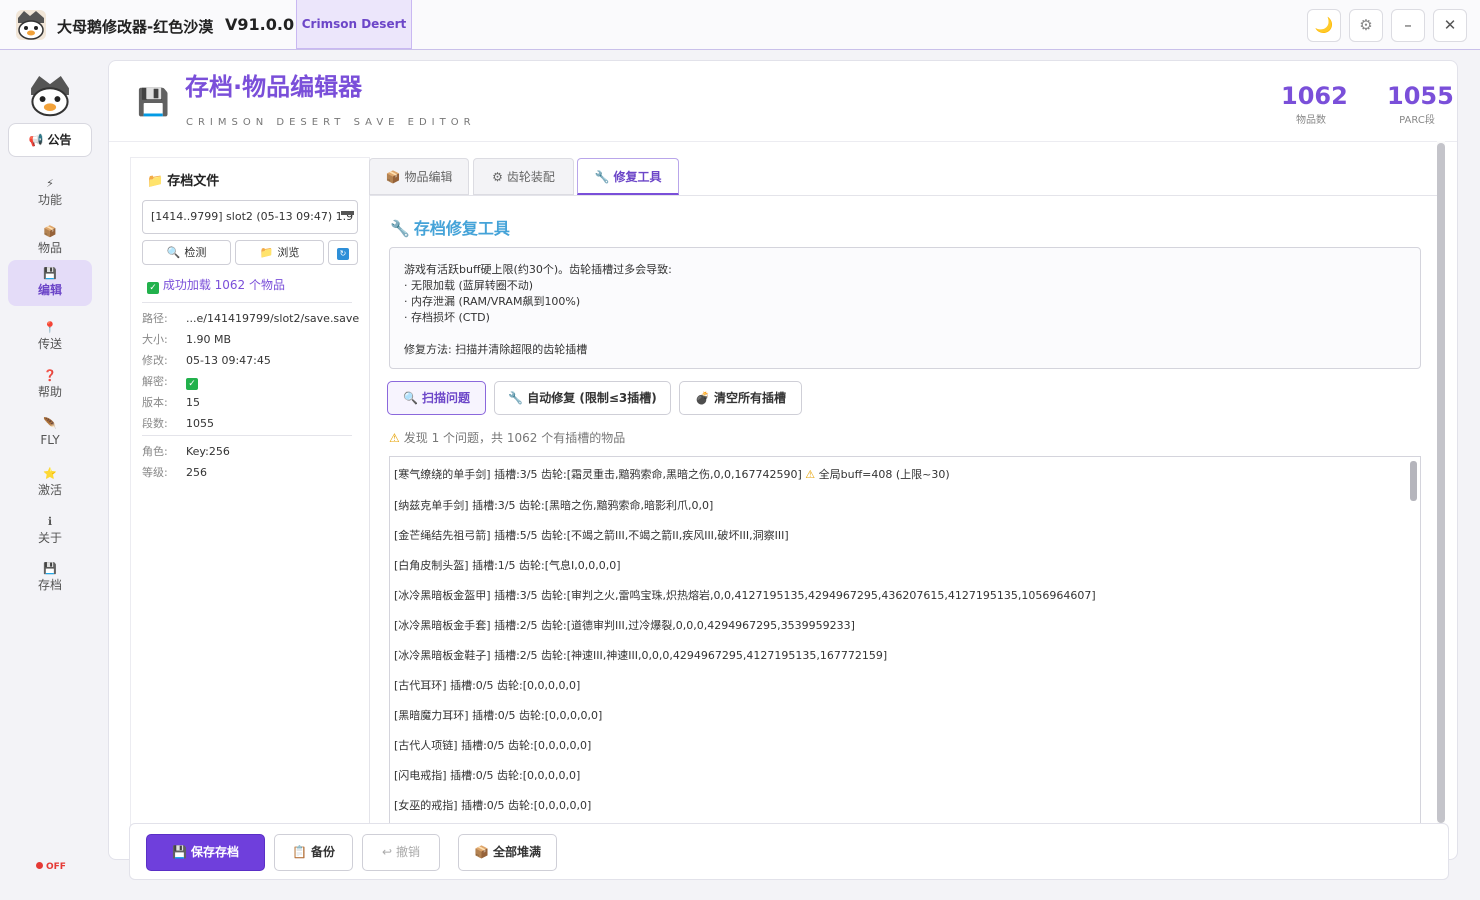 This screenshot has height=900, width=1480. What do you see at coordinates (507, 852) in the screenshot?
I see `fill-all-button: 📦 全部堆满` at bounding box center [507, 852].